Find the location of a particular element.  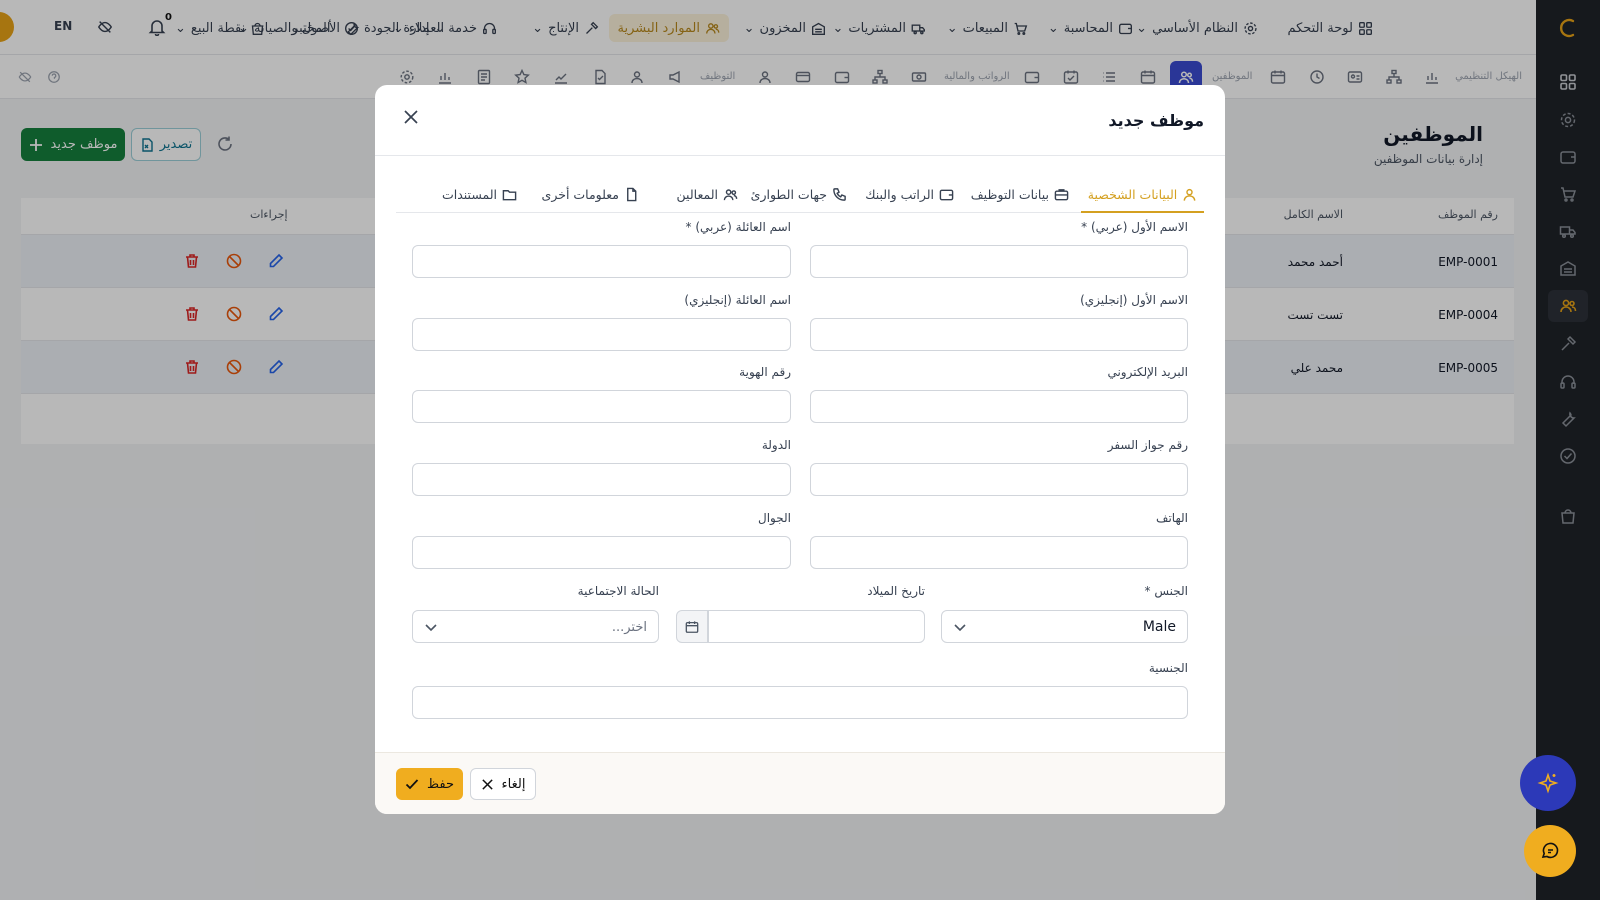

tab-salary-bank: الراتب والبنك is located at coordinates (909, 194).